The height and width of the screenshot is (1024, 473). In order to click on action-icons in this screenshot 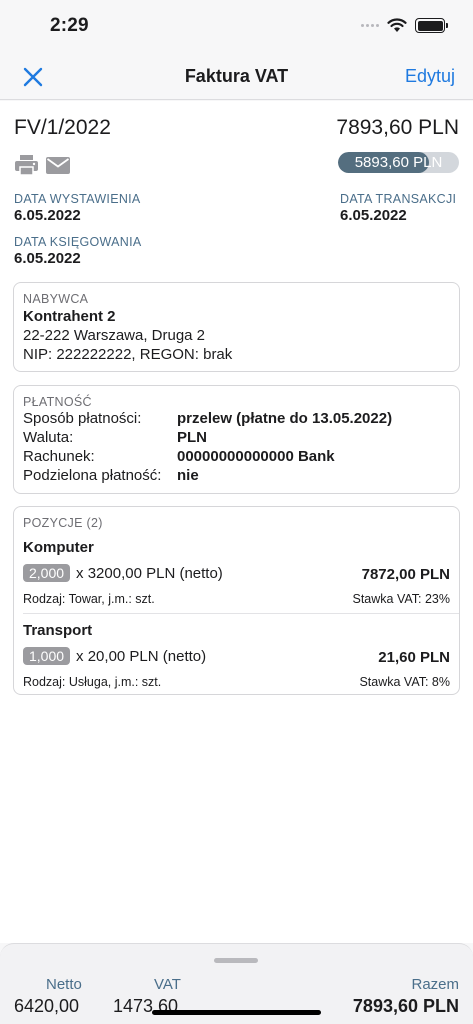, I will do `click(42, 165)`.